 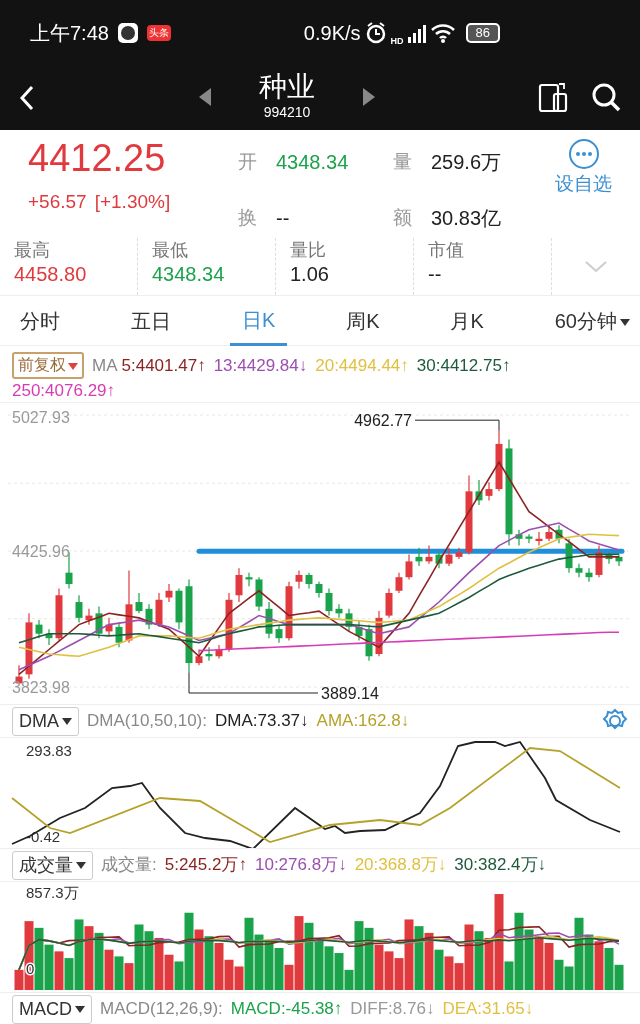 I want to click on watchlist-button: 设自选, so click(x=583, y=188).